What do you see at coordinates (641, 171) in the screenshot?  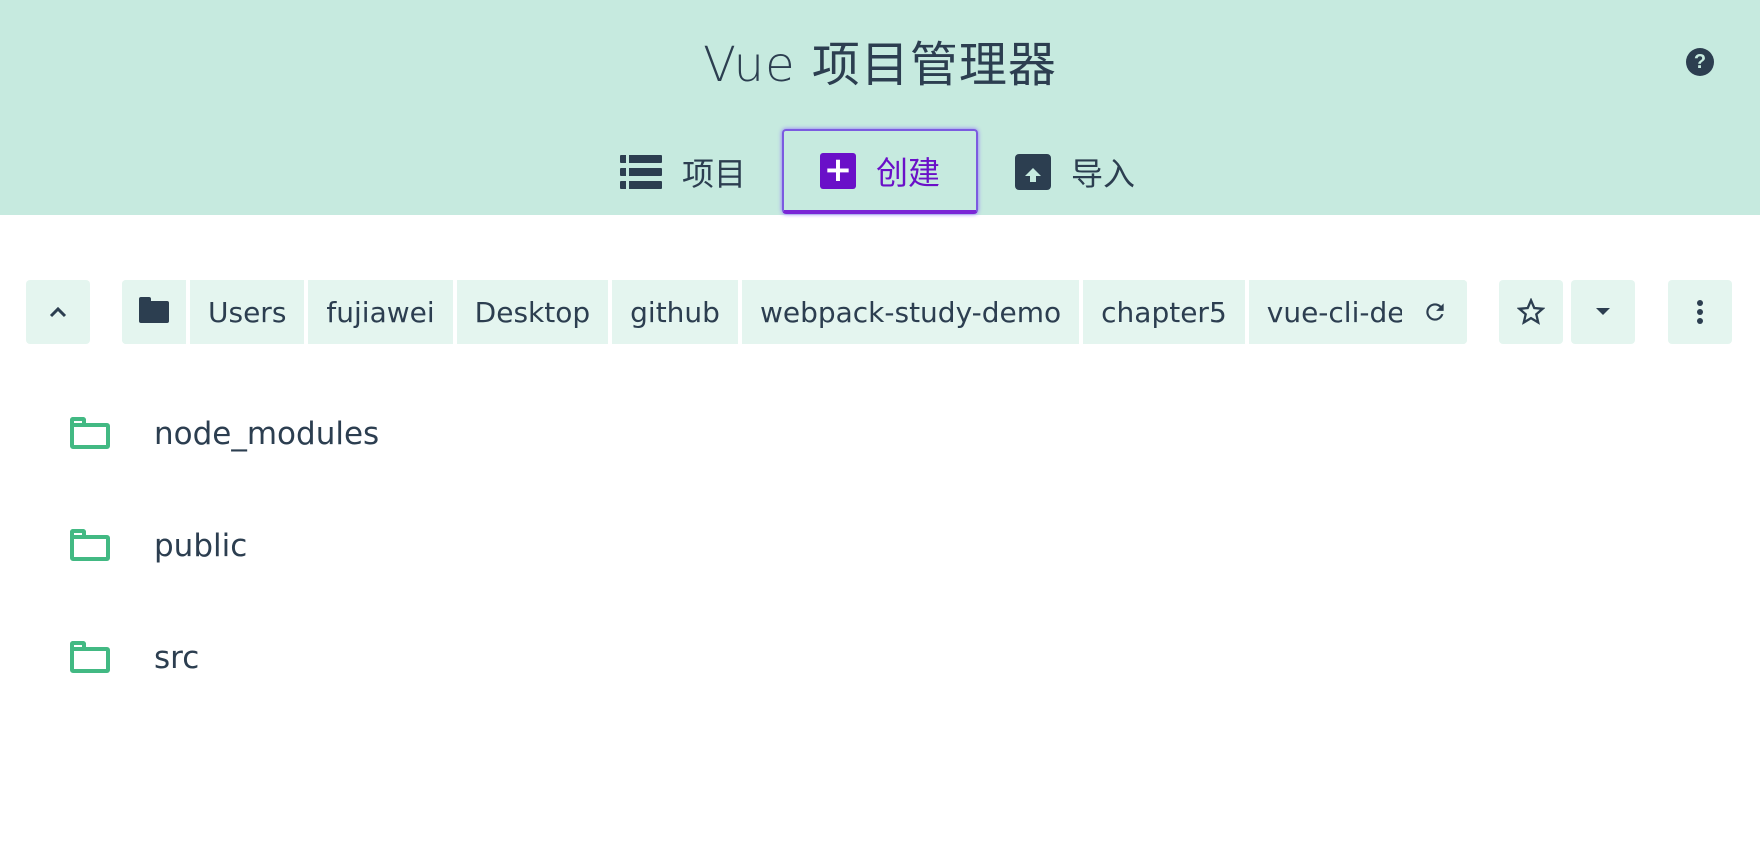 I see `list-icon` at bounding box center [641, 171].